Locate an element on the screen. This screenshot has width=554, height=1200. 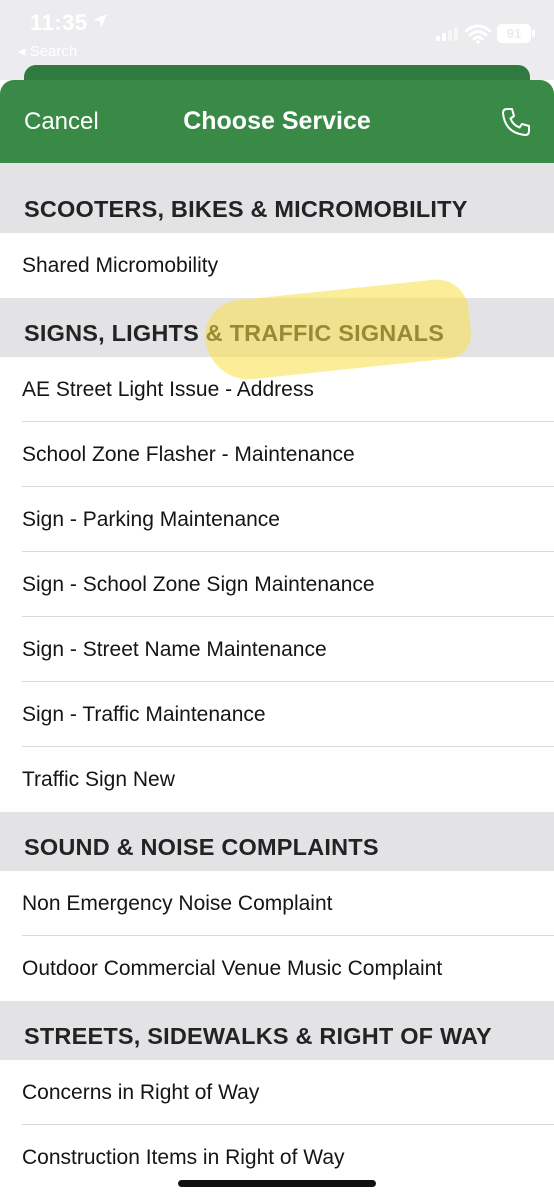
nav-header: Cancel Choose Service is located at coordinates (277, 121).